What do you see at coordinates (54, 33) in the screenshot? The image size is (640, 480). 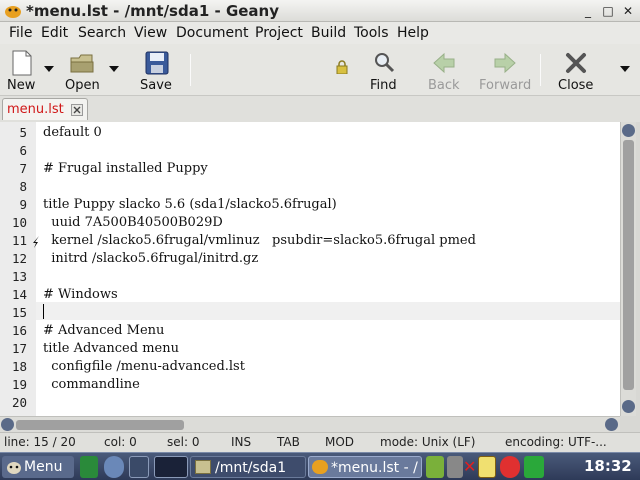 I see `menu-edit: Edit` at bounding box center [54, 33].